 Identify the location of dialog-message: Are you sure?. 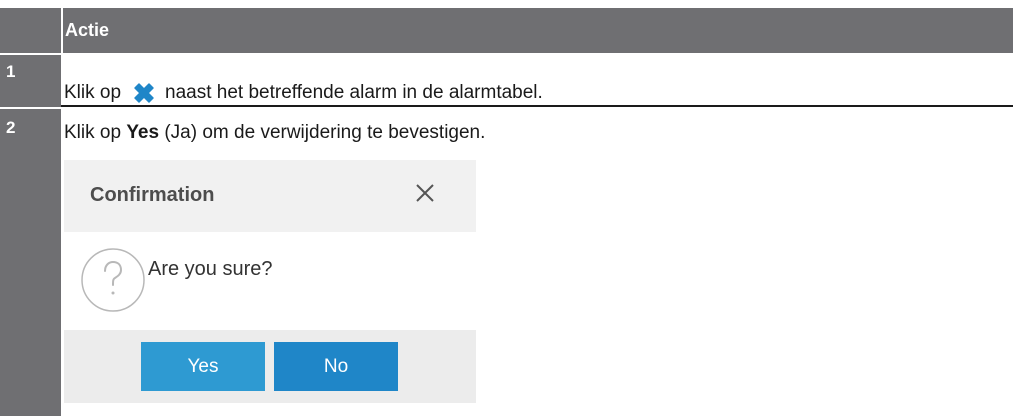
(210, 269).